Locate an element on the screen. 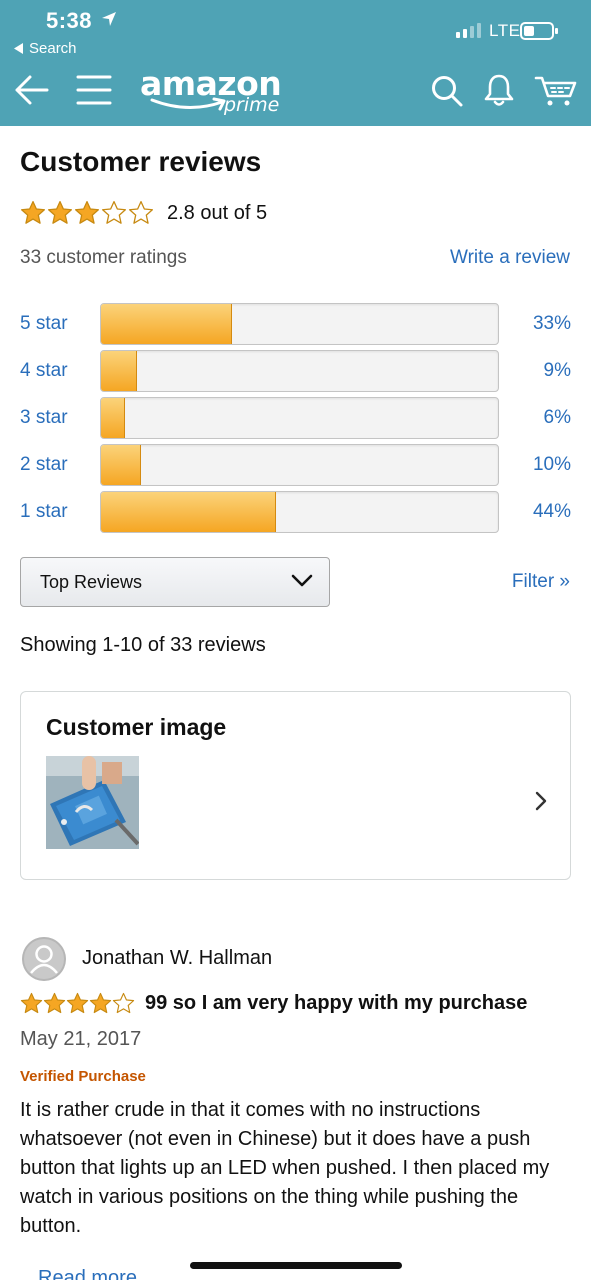  network-label: LTE is located at coordinates (505, 30).